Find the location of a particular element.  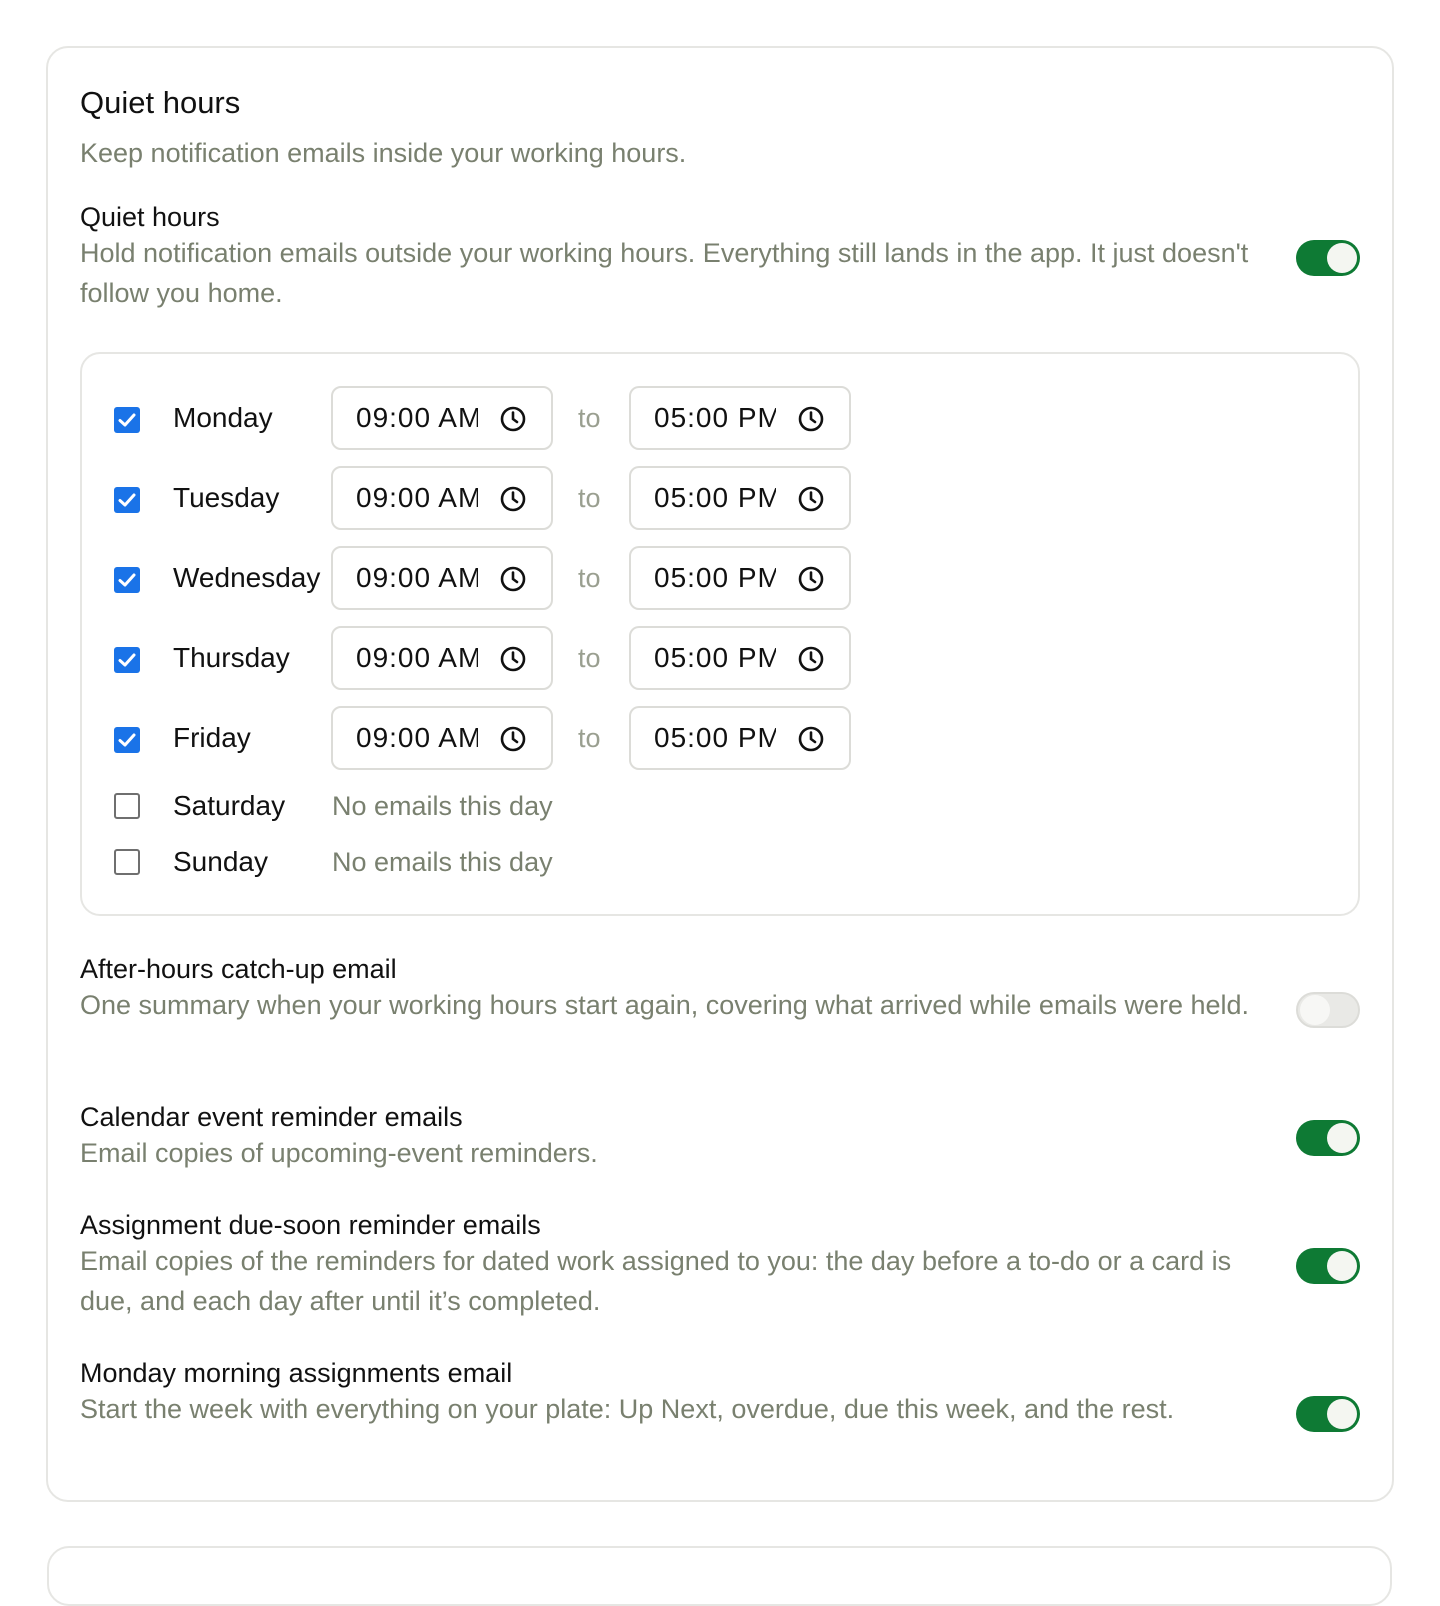

quiet-hours-toggle is located at coordinates (1328, 258).